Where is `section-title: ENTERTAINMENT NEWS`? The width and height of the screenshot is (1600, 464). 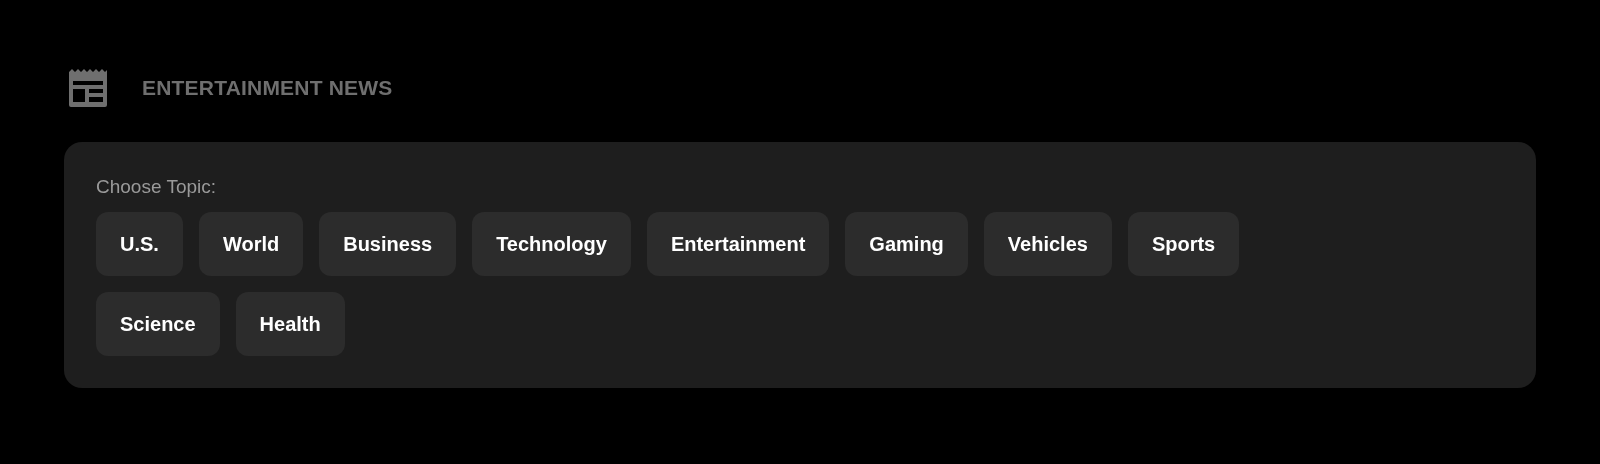
section-title: ENTERTAINMENT NEWS is located at coordinates (267, 88).